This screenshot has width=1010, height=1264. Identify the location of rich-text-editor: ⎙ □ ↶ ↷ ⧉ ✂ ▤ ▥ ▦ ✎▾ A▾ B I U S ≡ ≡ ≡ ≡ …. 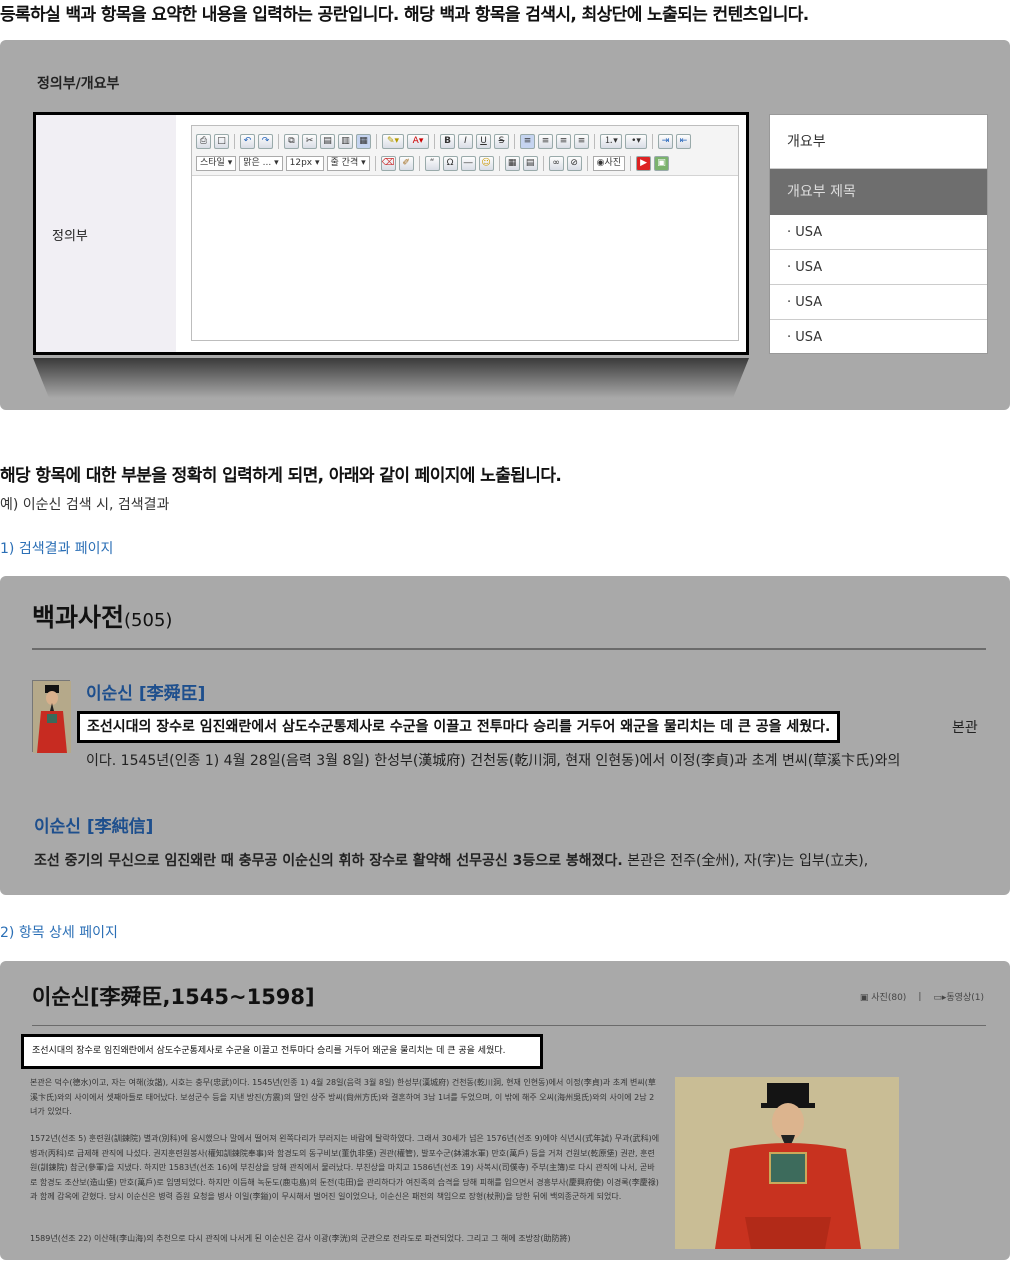
(465, 233).